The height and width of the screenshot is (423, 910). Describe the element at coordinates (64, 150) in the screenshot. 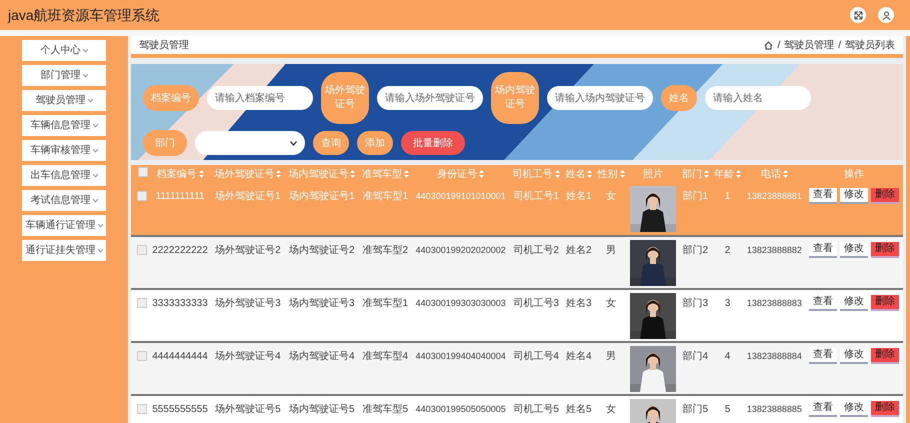

I see `sidebar-item: 车辆审核管理` at that location.